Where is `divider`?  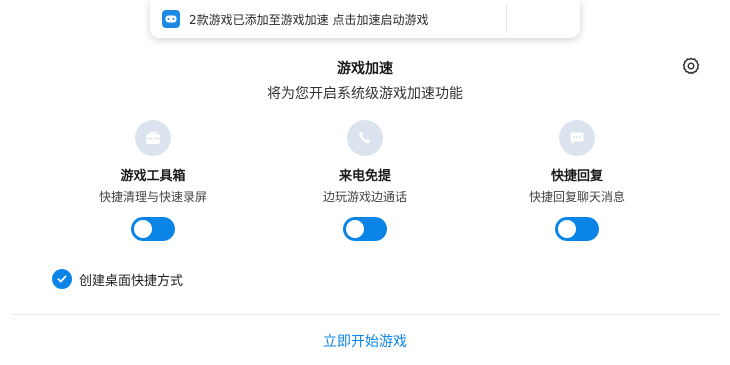 divider is located at coordinates (366, 314).